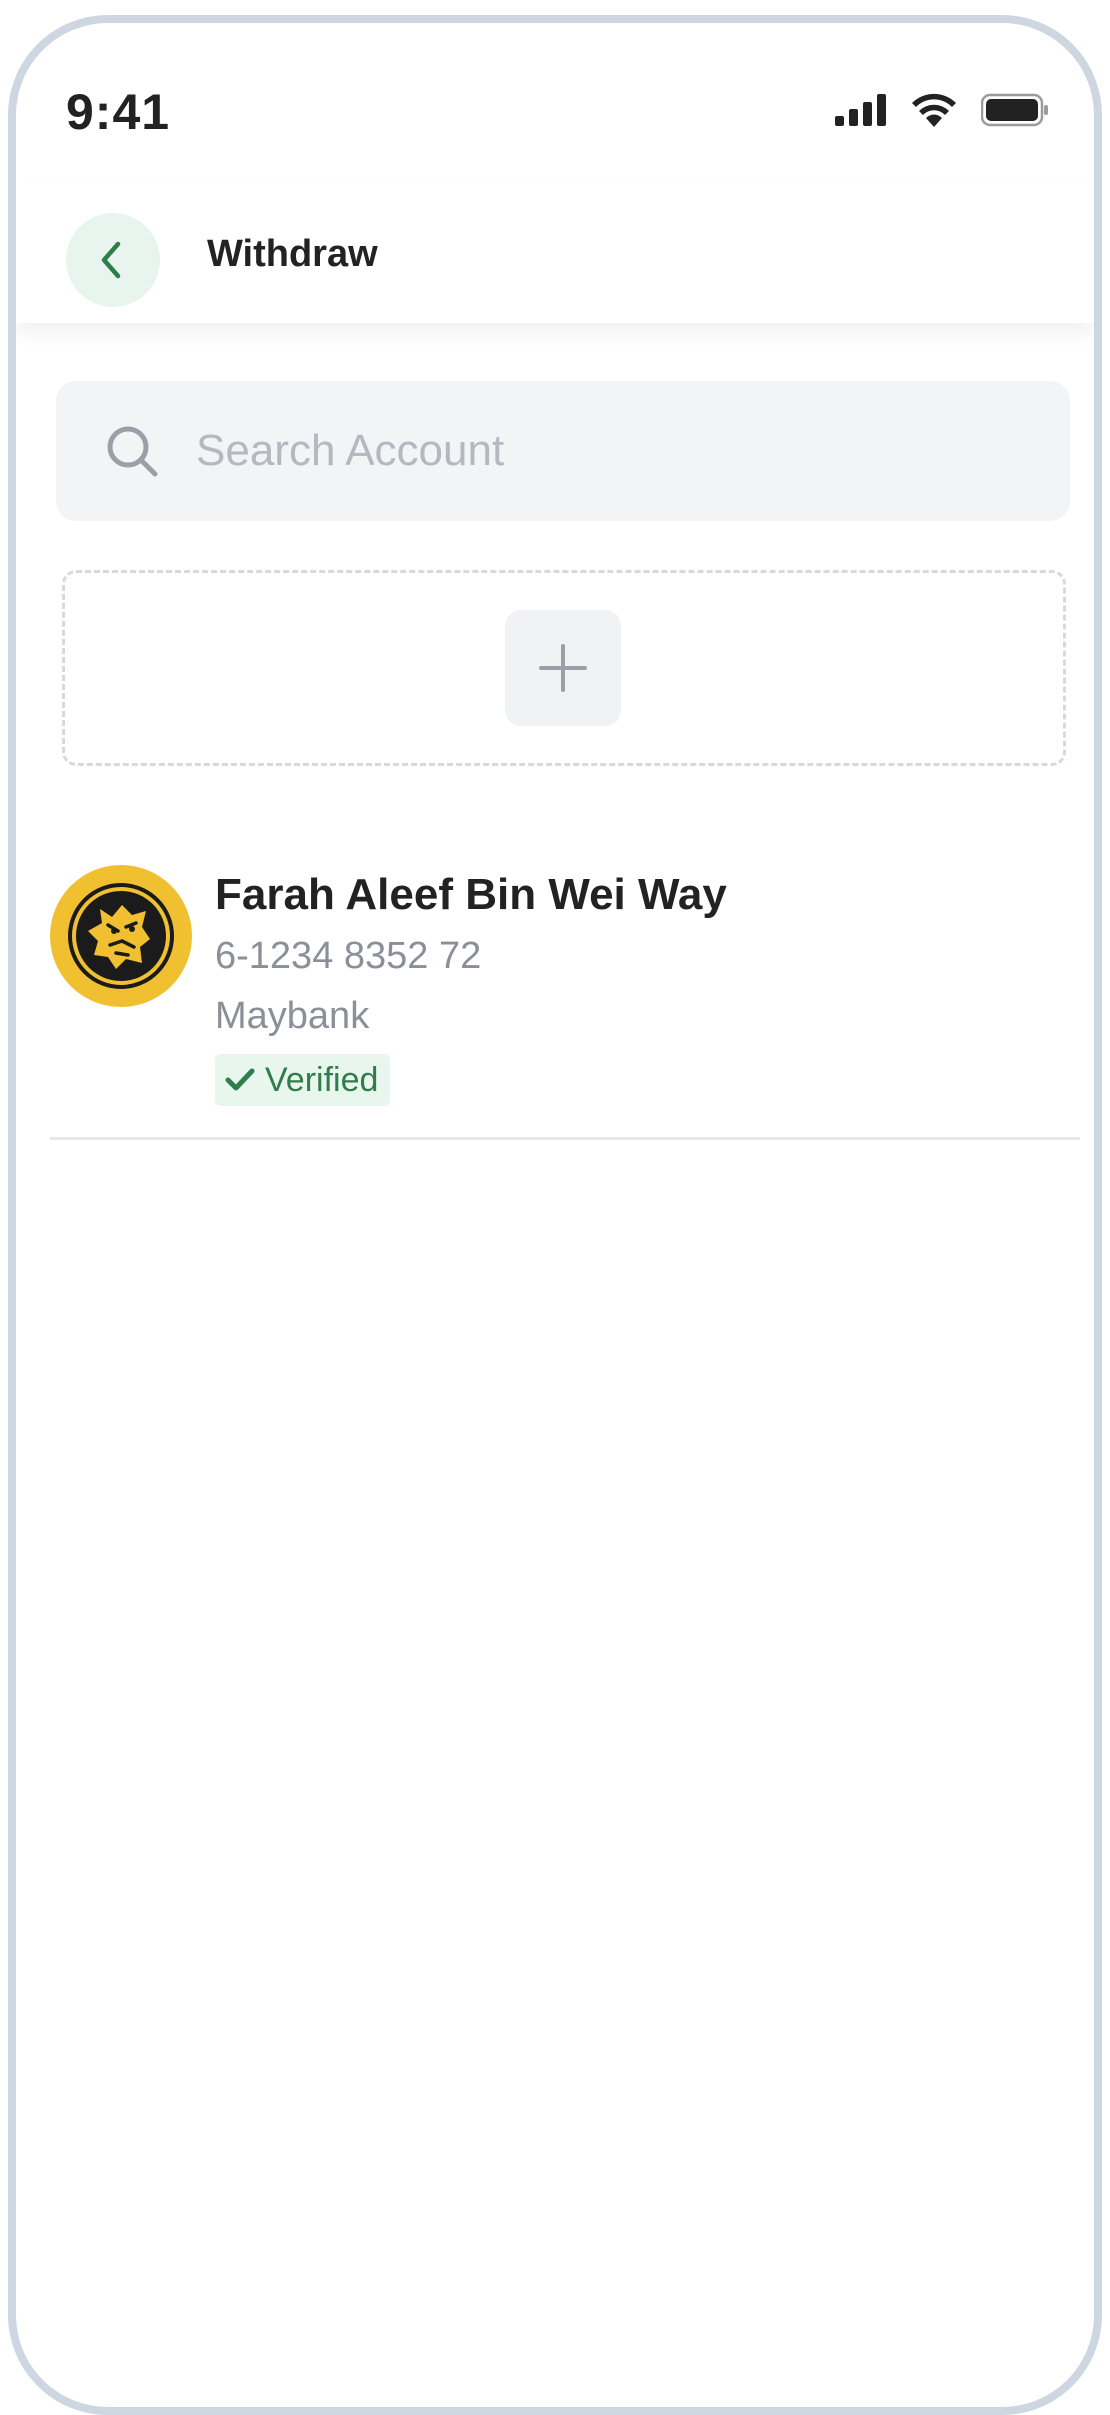 The image size is (1110, 2415). What do you see at coordinates (555, 253) in the screenshot?
I see `app-header: Withdraw` at bounding box center [555, 253].